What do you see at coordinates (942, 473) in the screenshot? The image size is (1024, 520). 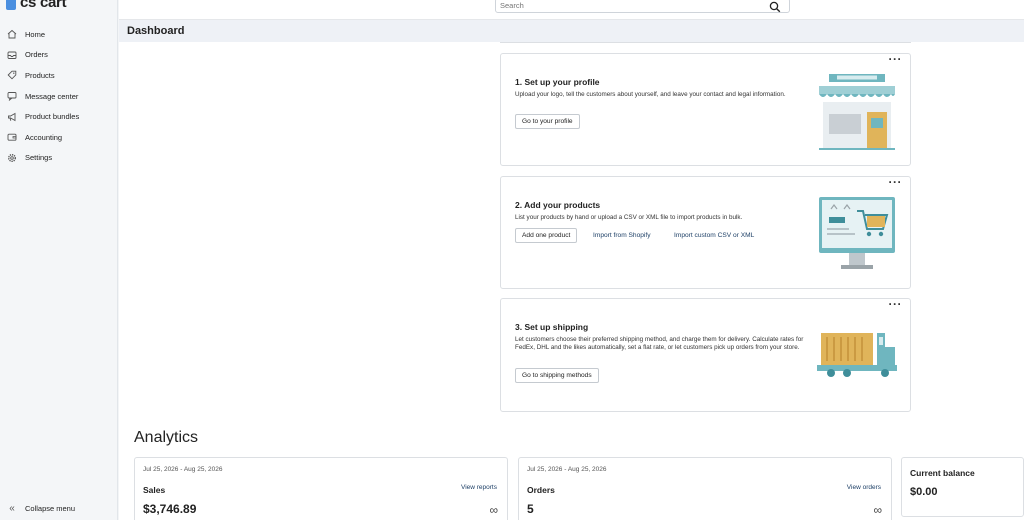 I see `balance-label: Current balance` at bounding box center [942, 473].